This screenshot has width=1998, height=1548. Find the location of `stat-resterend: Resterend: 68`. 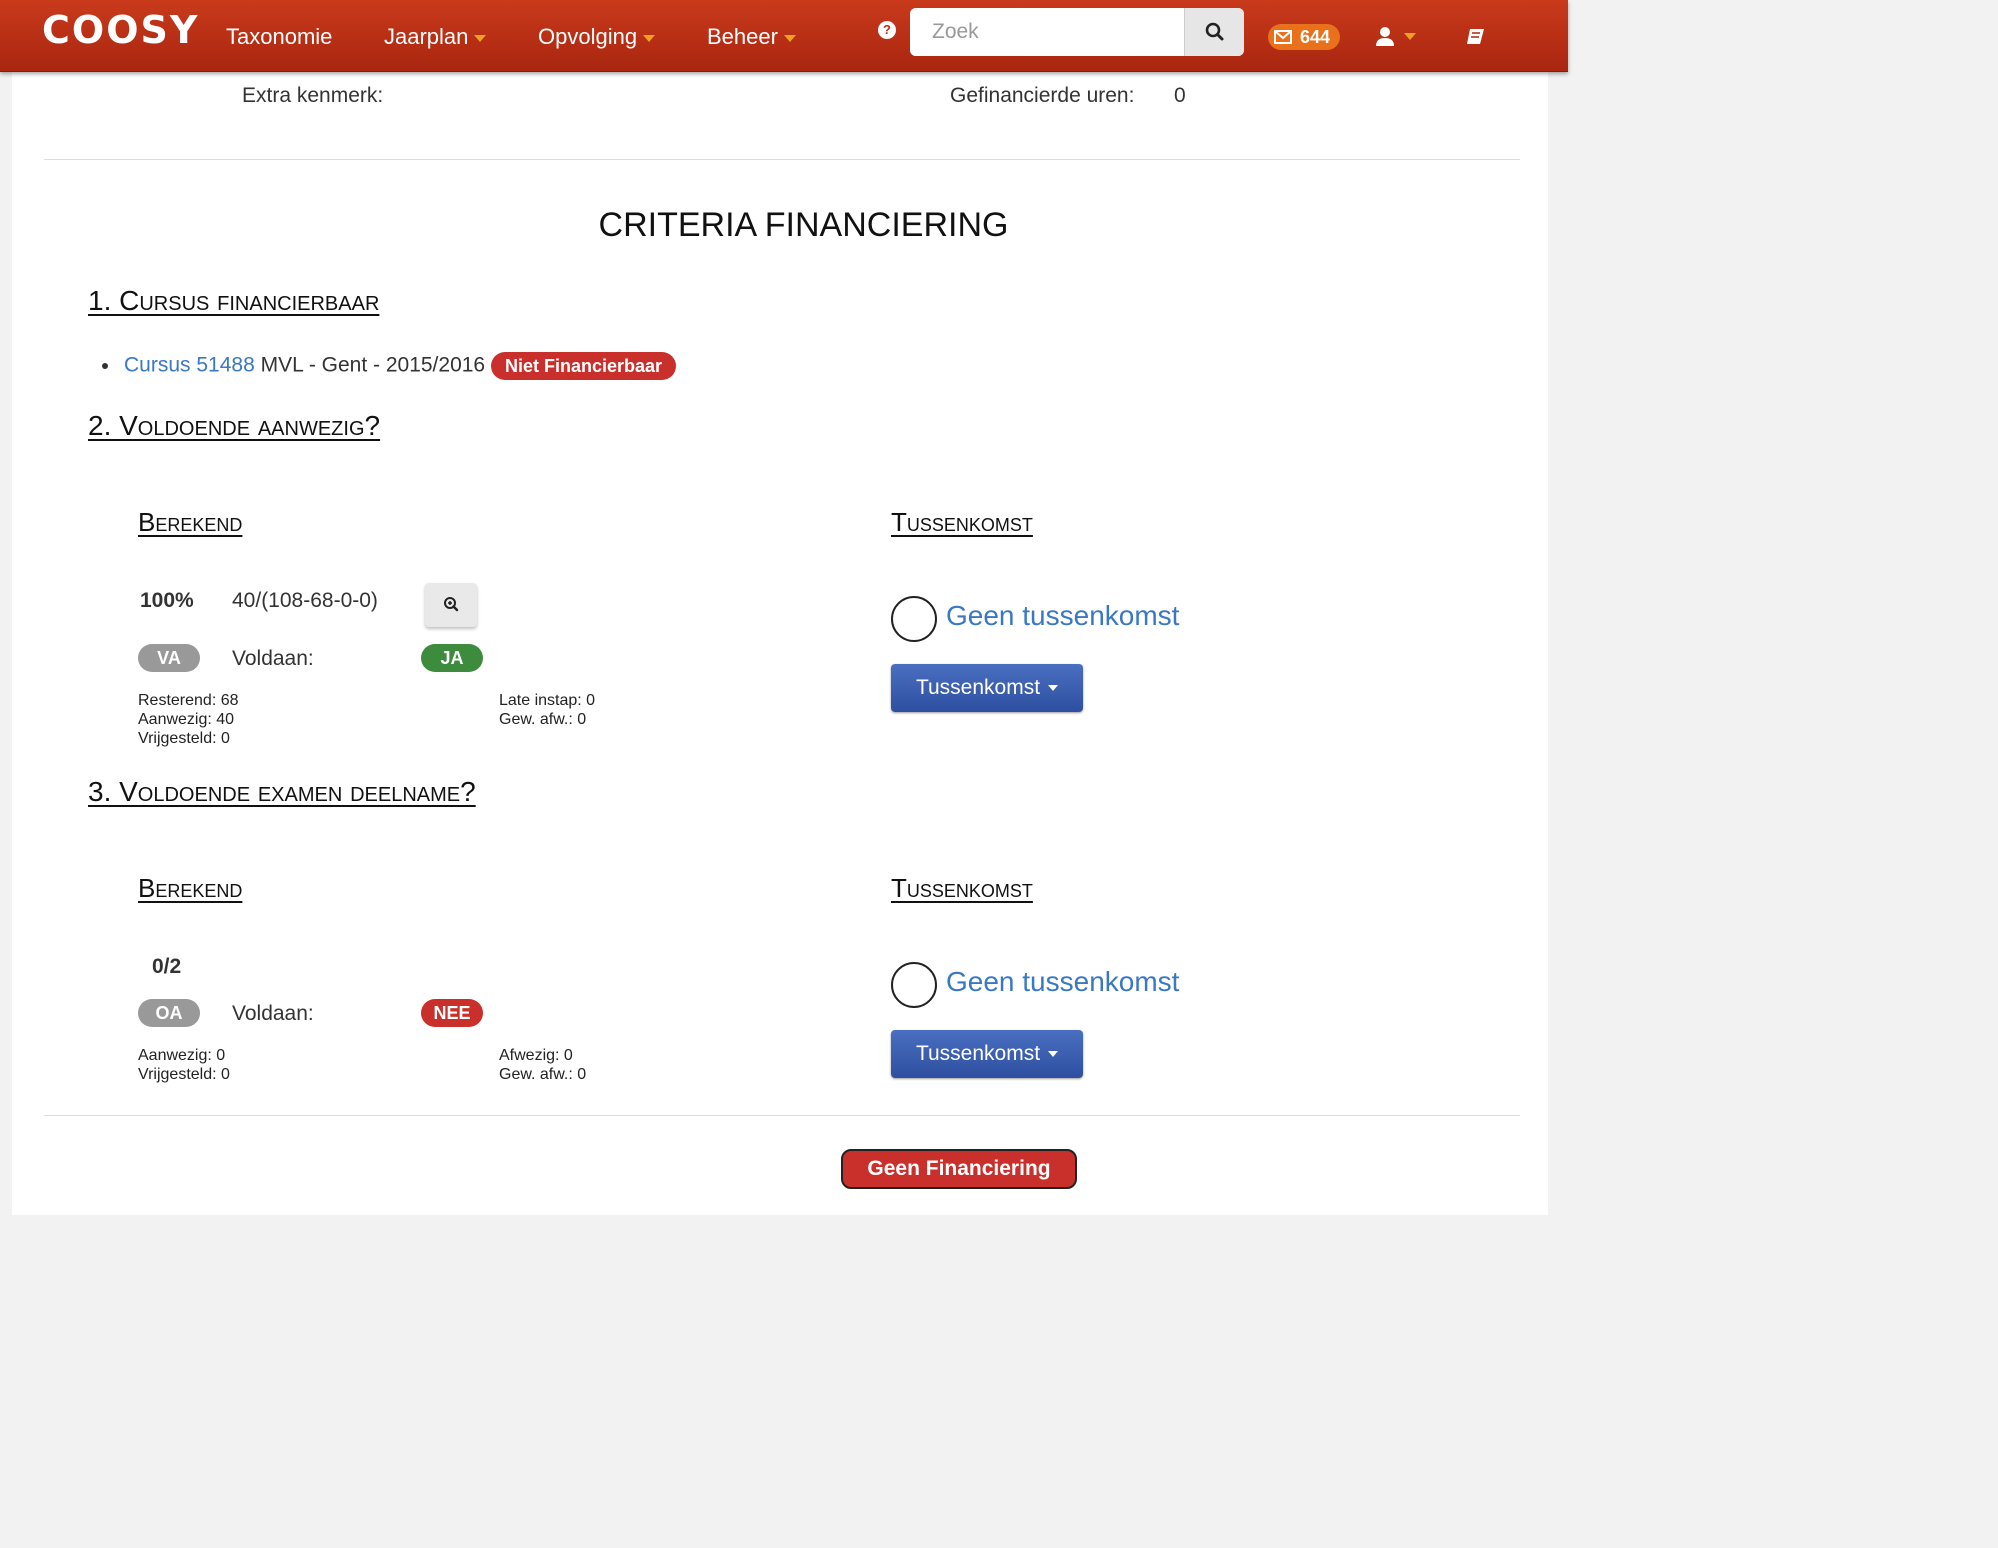

stat-resterend: Resterend: 68 is located at coordinates (188, 700).